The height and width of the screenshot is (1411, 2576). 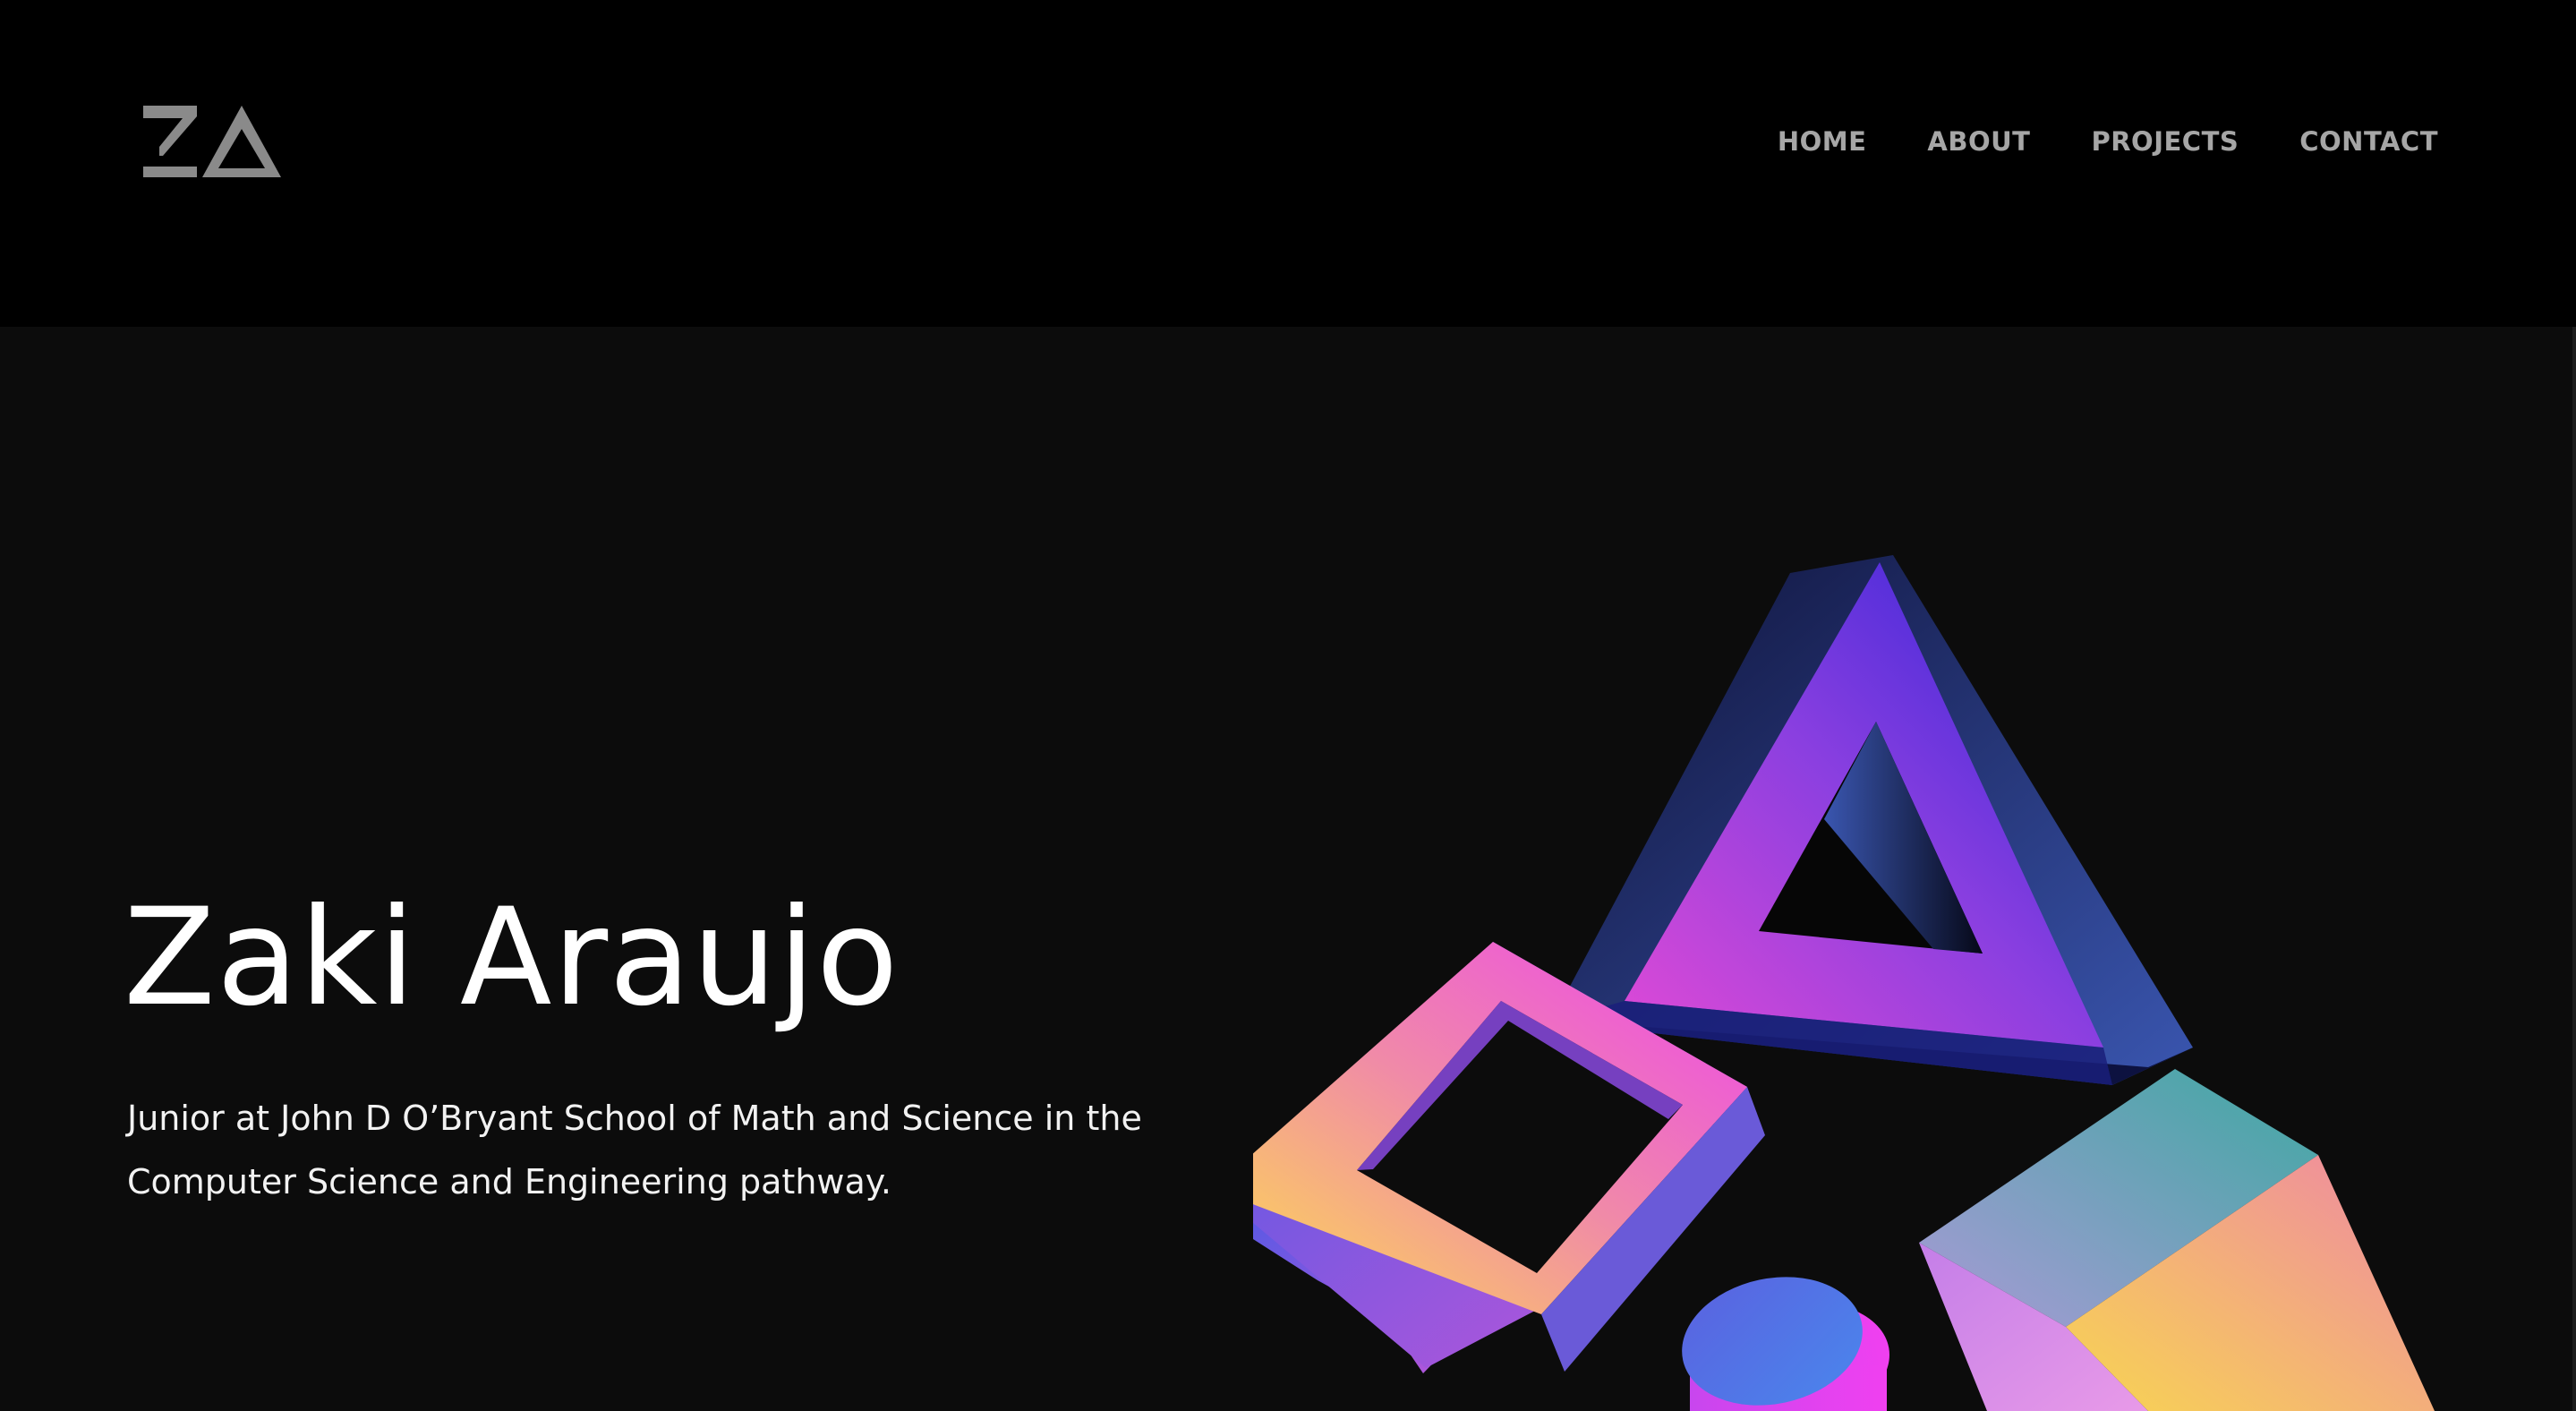 I want to click on nav-contact: CONTACT, so click(x=2368, y=141).